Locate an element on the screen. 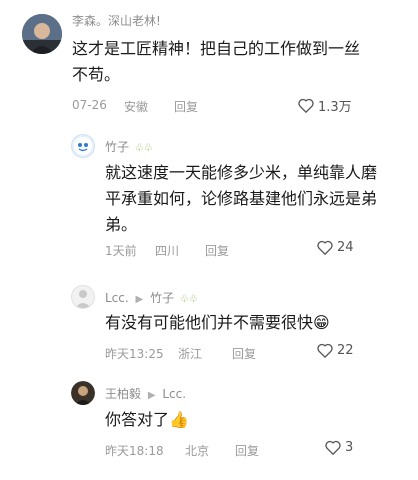 Image resolution: width=418 pixels, height=480 pixels. username: Lcc. ▶ 竹子 ♧♧ is located at coordinates (151, 297).